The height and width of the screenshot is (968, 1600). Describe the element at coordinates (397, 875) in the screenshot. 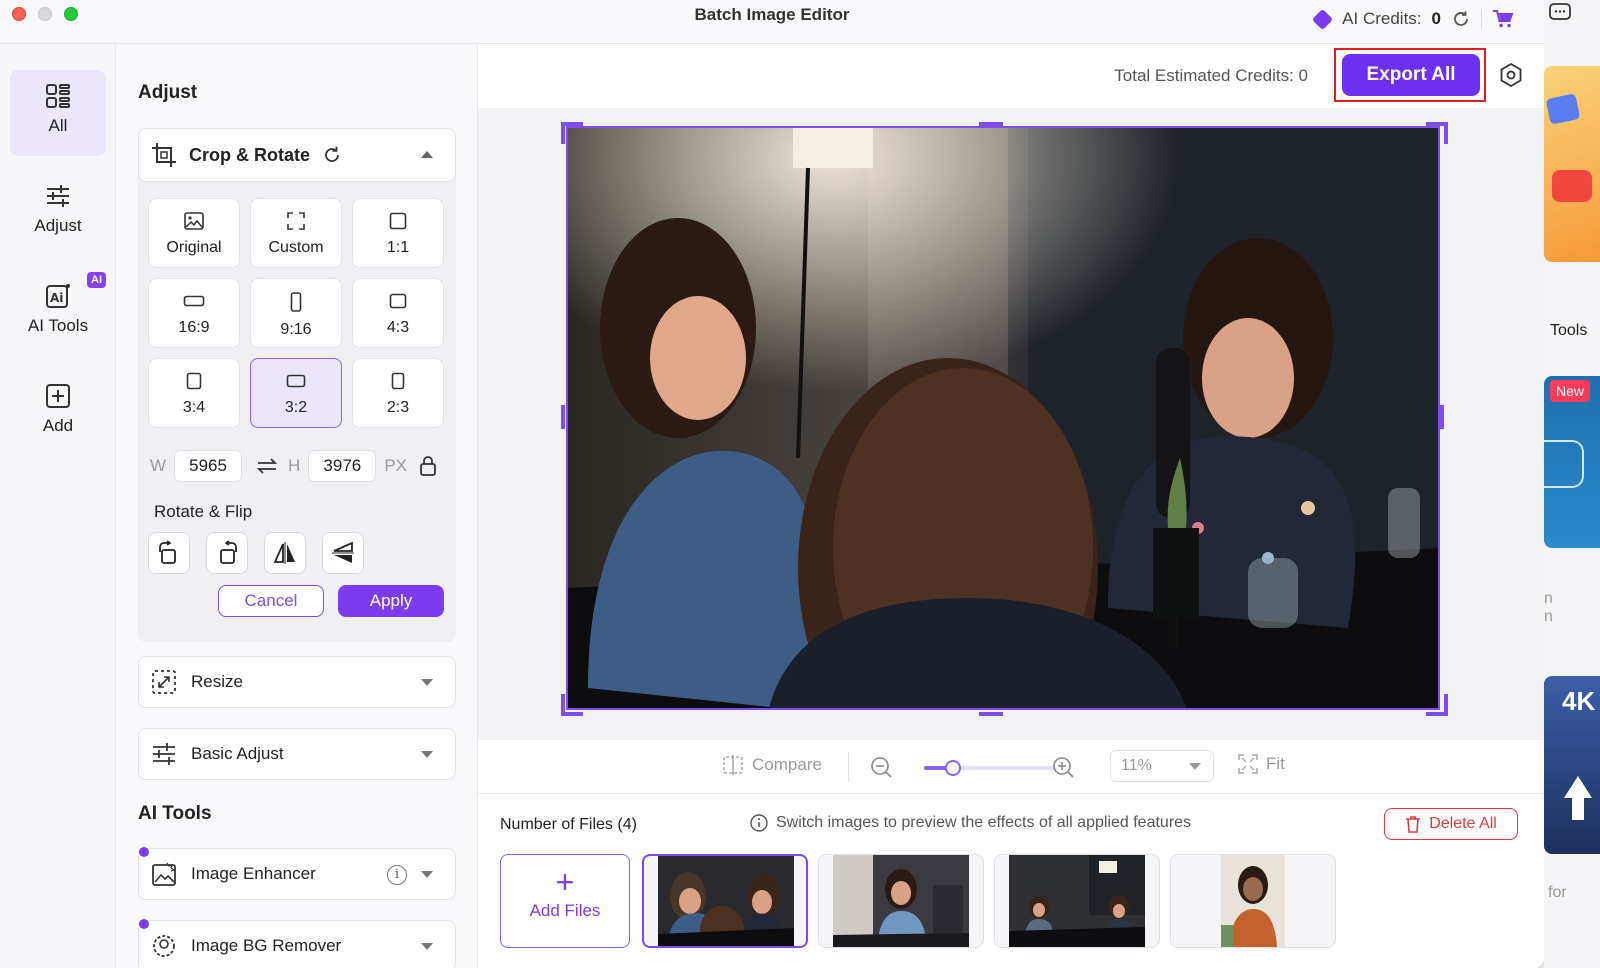

I see `info-icon: i` at that location.